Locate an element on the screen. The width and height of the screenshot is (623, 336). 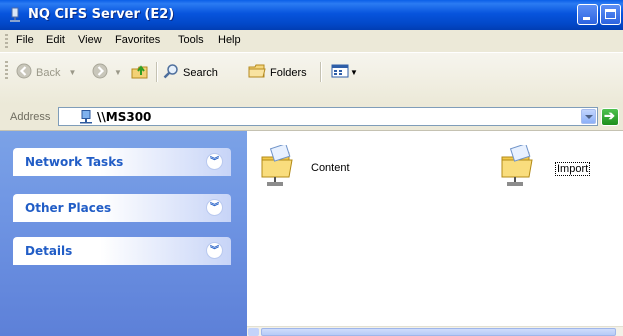
address-dropdown-button is located at coordinates (588, 116).